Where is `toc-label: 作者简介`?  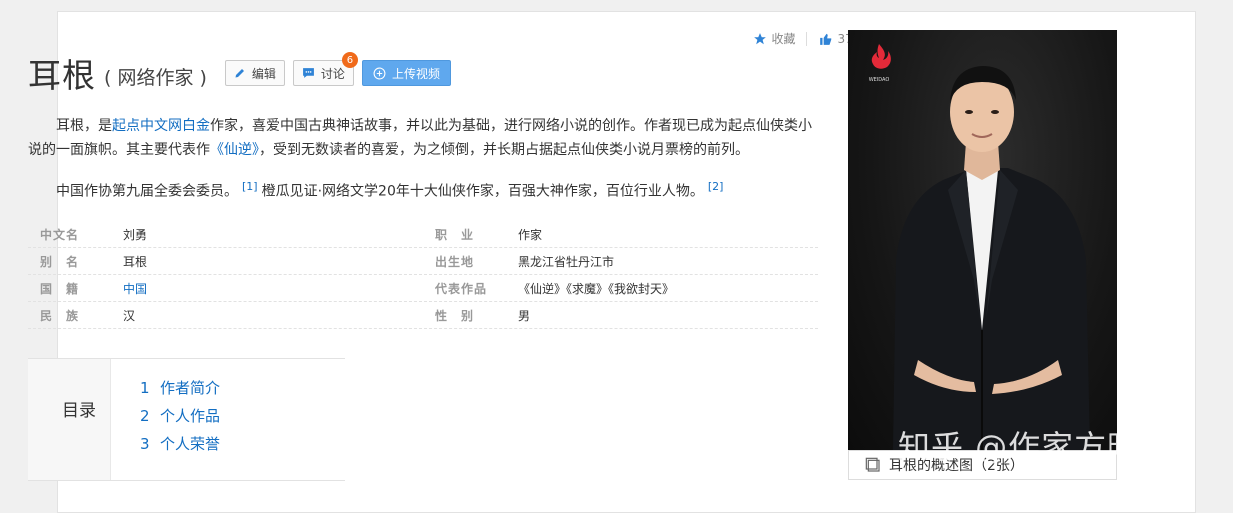 toc-label: 作者简介 is located at coordinates (190, 388).